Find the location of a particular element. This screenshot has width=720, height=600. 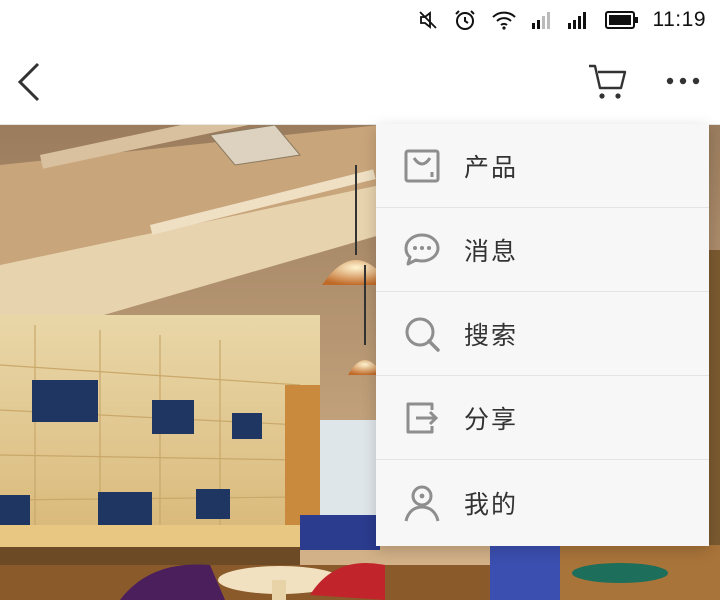

share-icon is located at coordinates (422, 418).